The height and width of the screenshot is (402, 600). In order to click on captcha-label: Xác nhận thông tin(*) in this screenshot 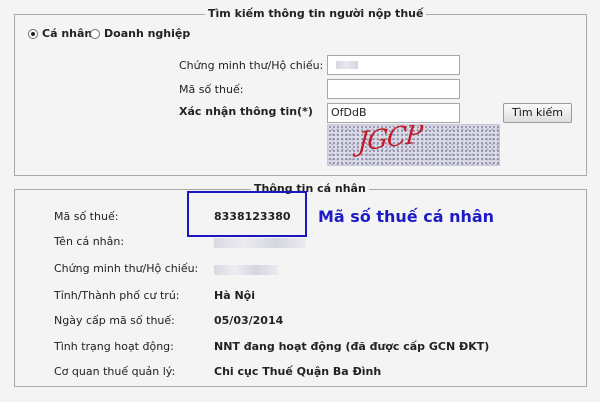, I will do `click(246, 111)`.